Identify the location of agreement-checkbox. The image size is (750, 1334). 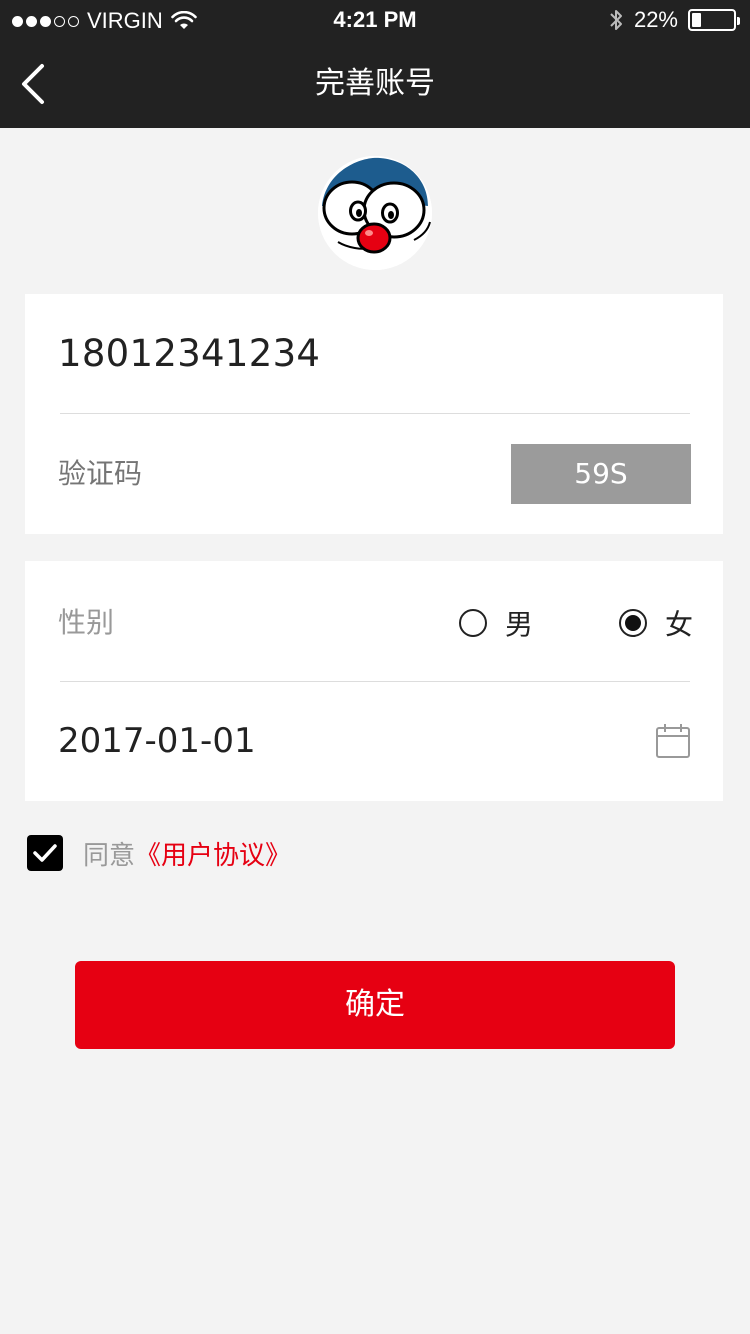
(45, 853).